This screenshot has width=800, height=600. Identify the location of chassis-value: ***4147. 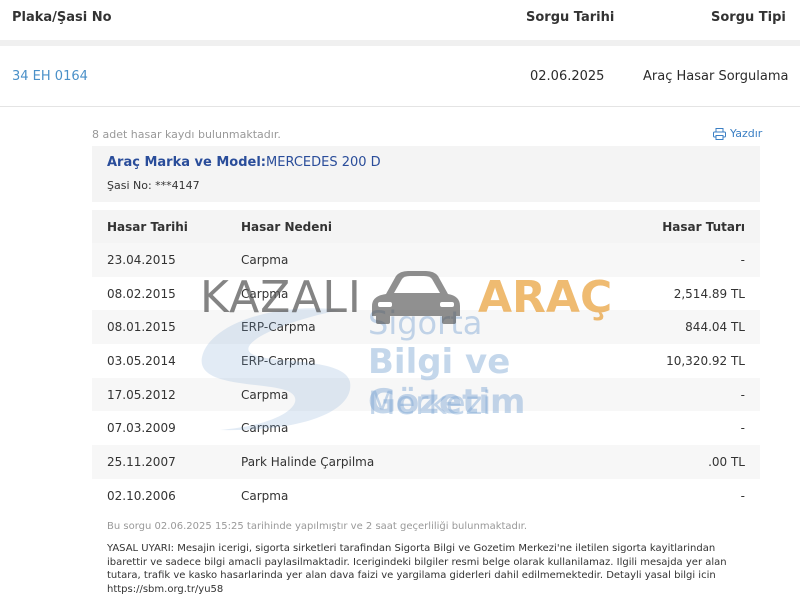
(177, 185).